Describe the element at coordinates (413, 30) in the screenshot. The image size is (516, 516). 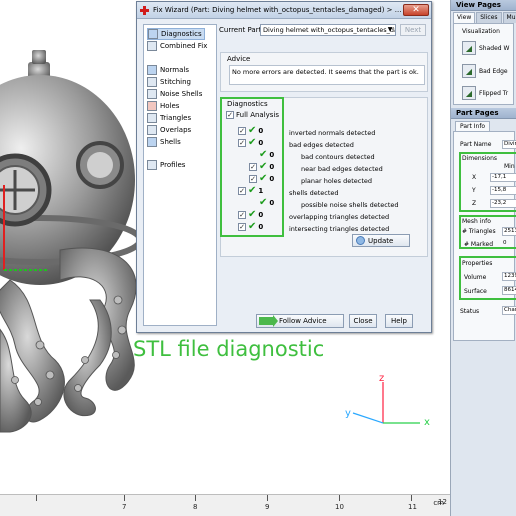
I see `next-button: Next` at that location.